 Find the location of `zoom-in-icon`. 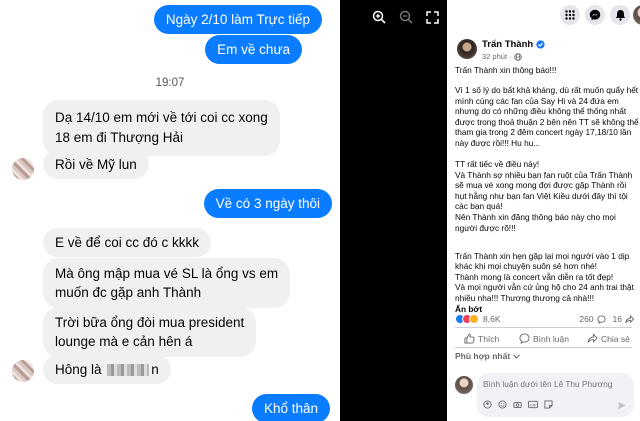

zoom-in-icon is located at coordinates (379, 17).